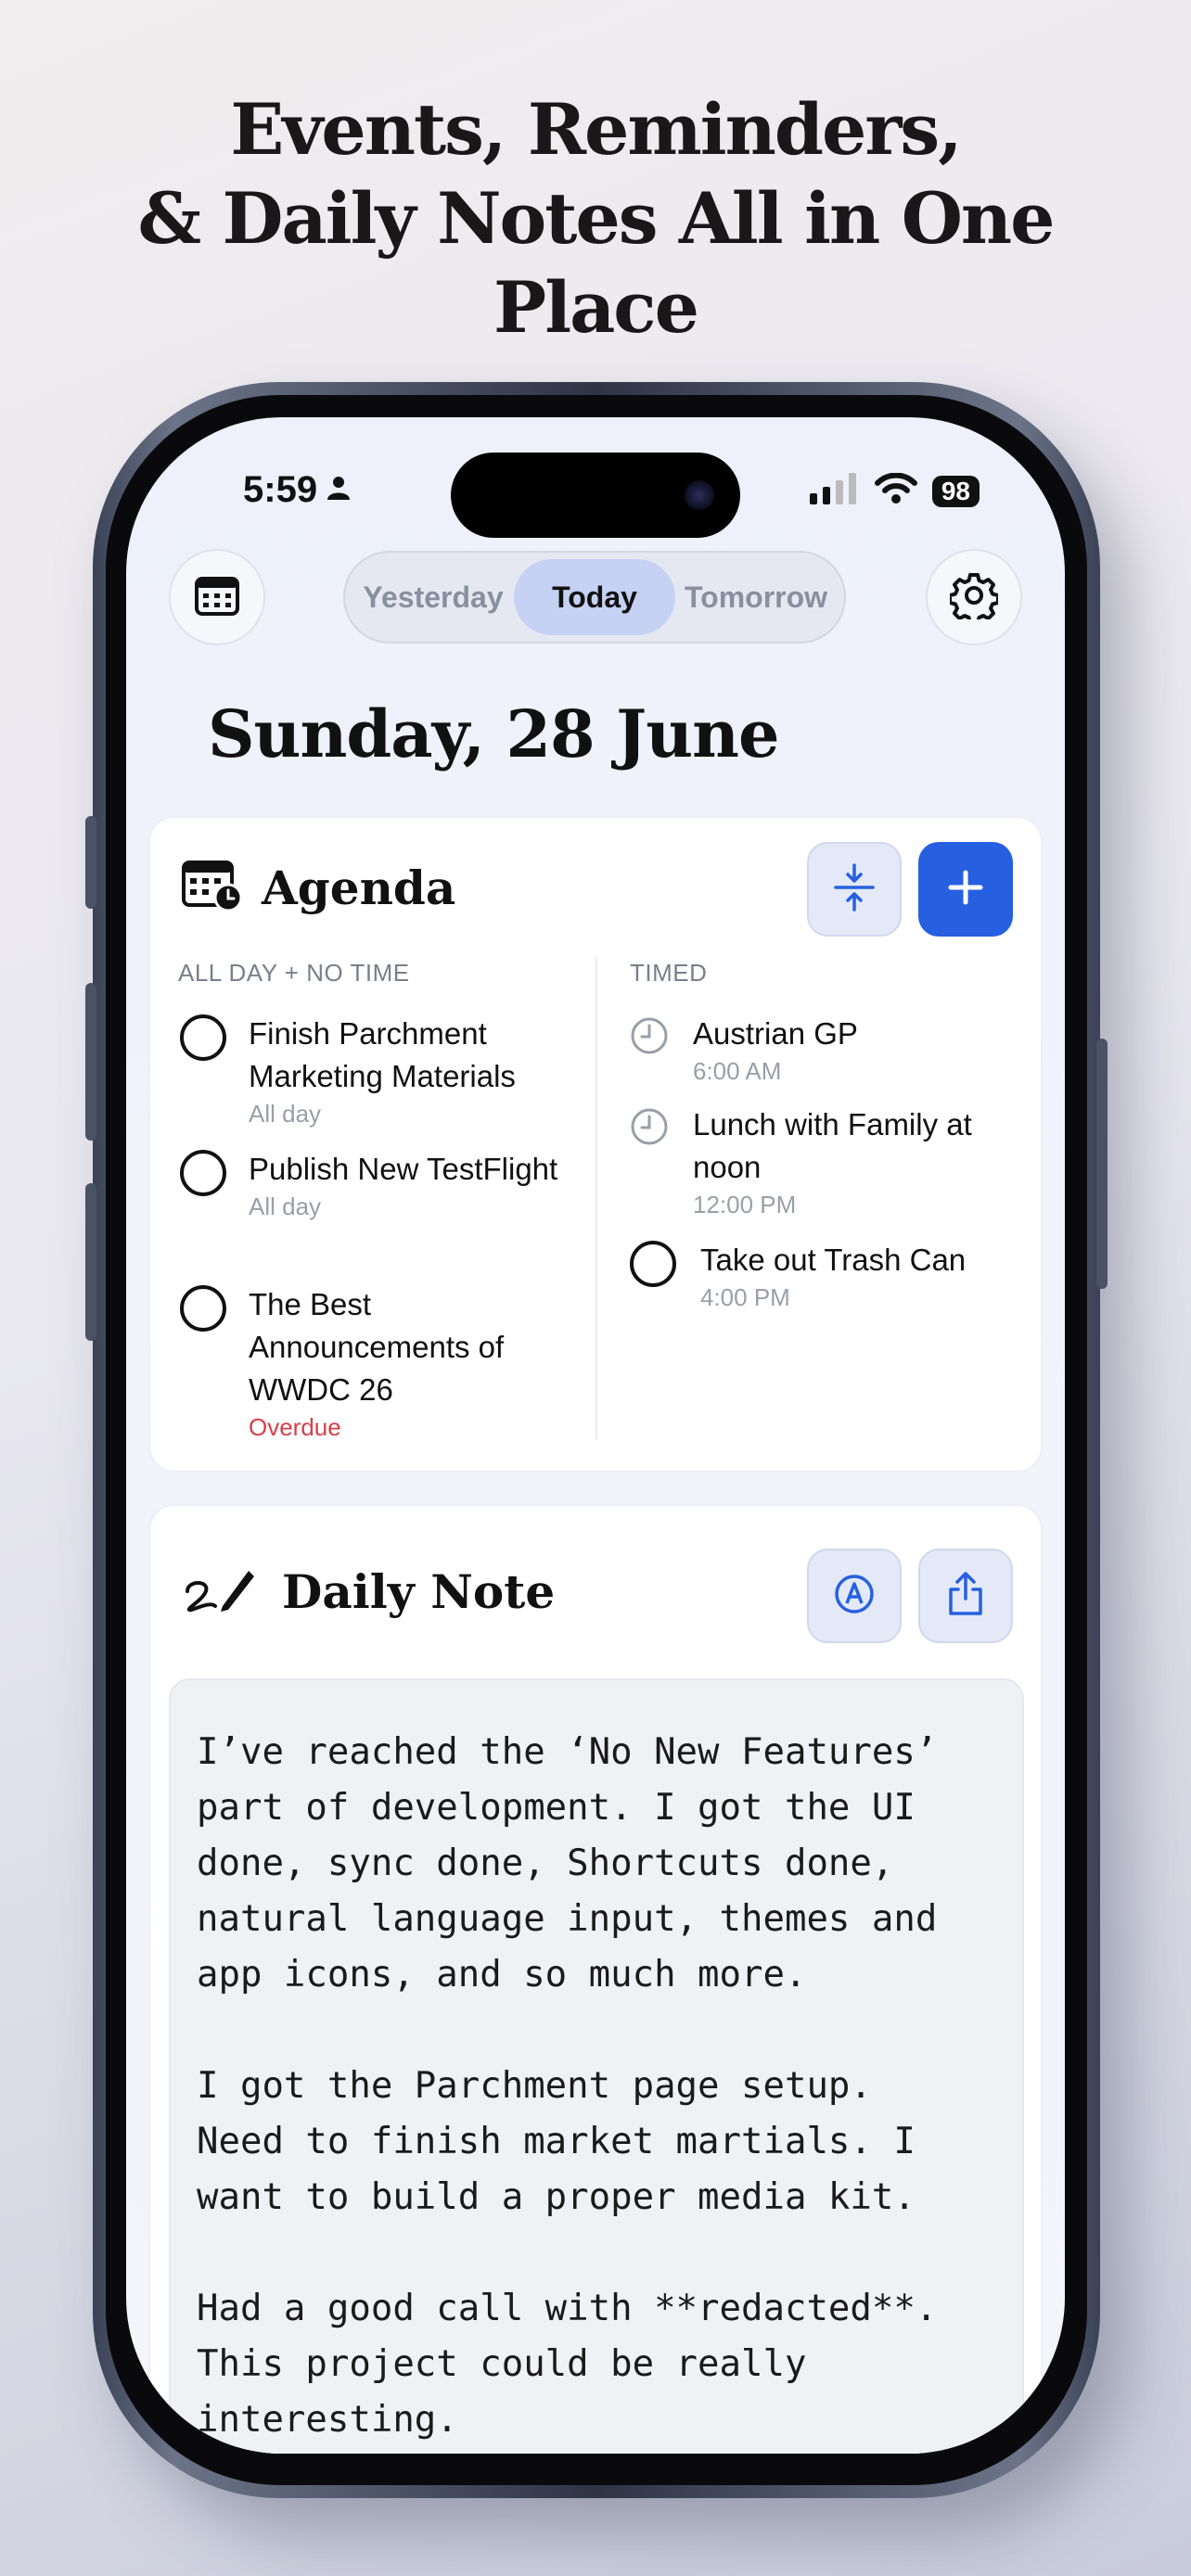 Image resolution: width=1191 pixels, height=2576 pixels. I want to click on wifi-icon, so click(895, 491).